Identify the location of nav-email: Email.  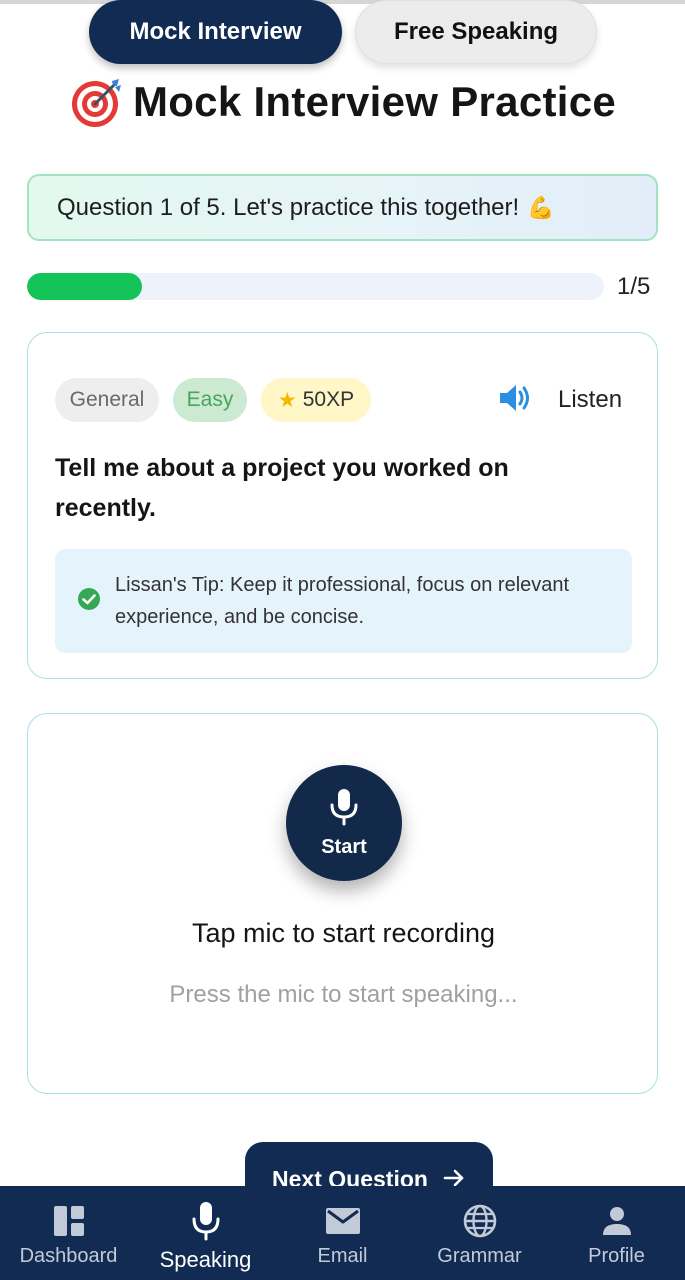
(342, 1233).